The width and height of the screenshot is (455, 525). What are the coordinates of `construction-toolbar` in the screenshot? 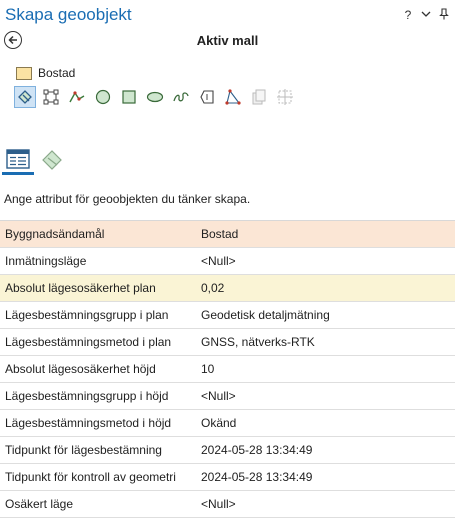 It's located at (155, 97).